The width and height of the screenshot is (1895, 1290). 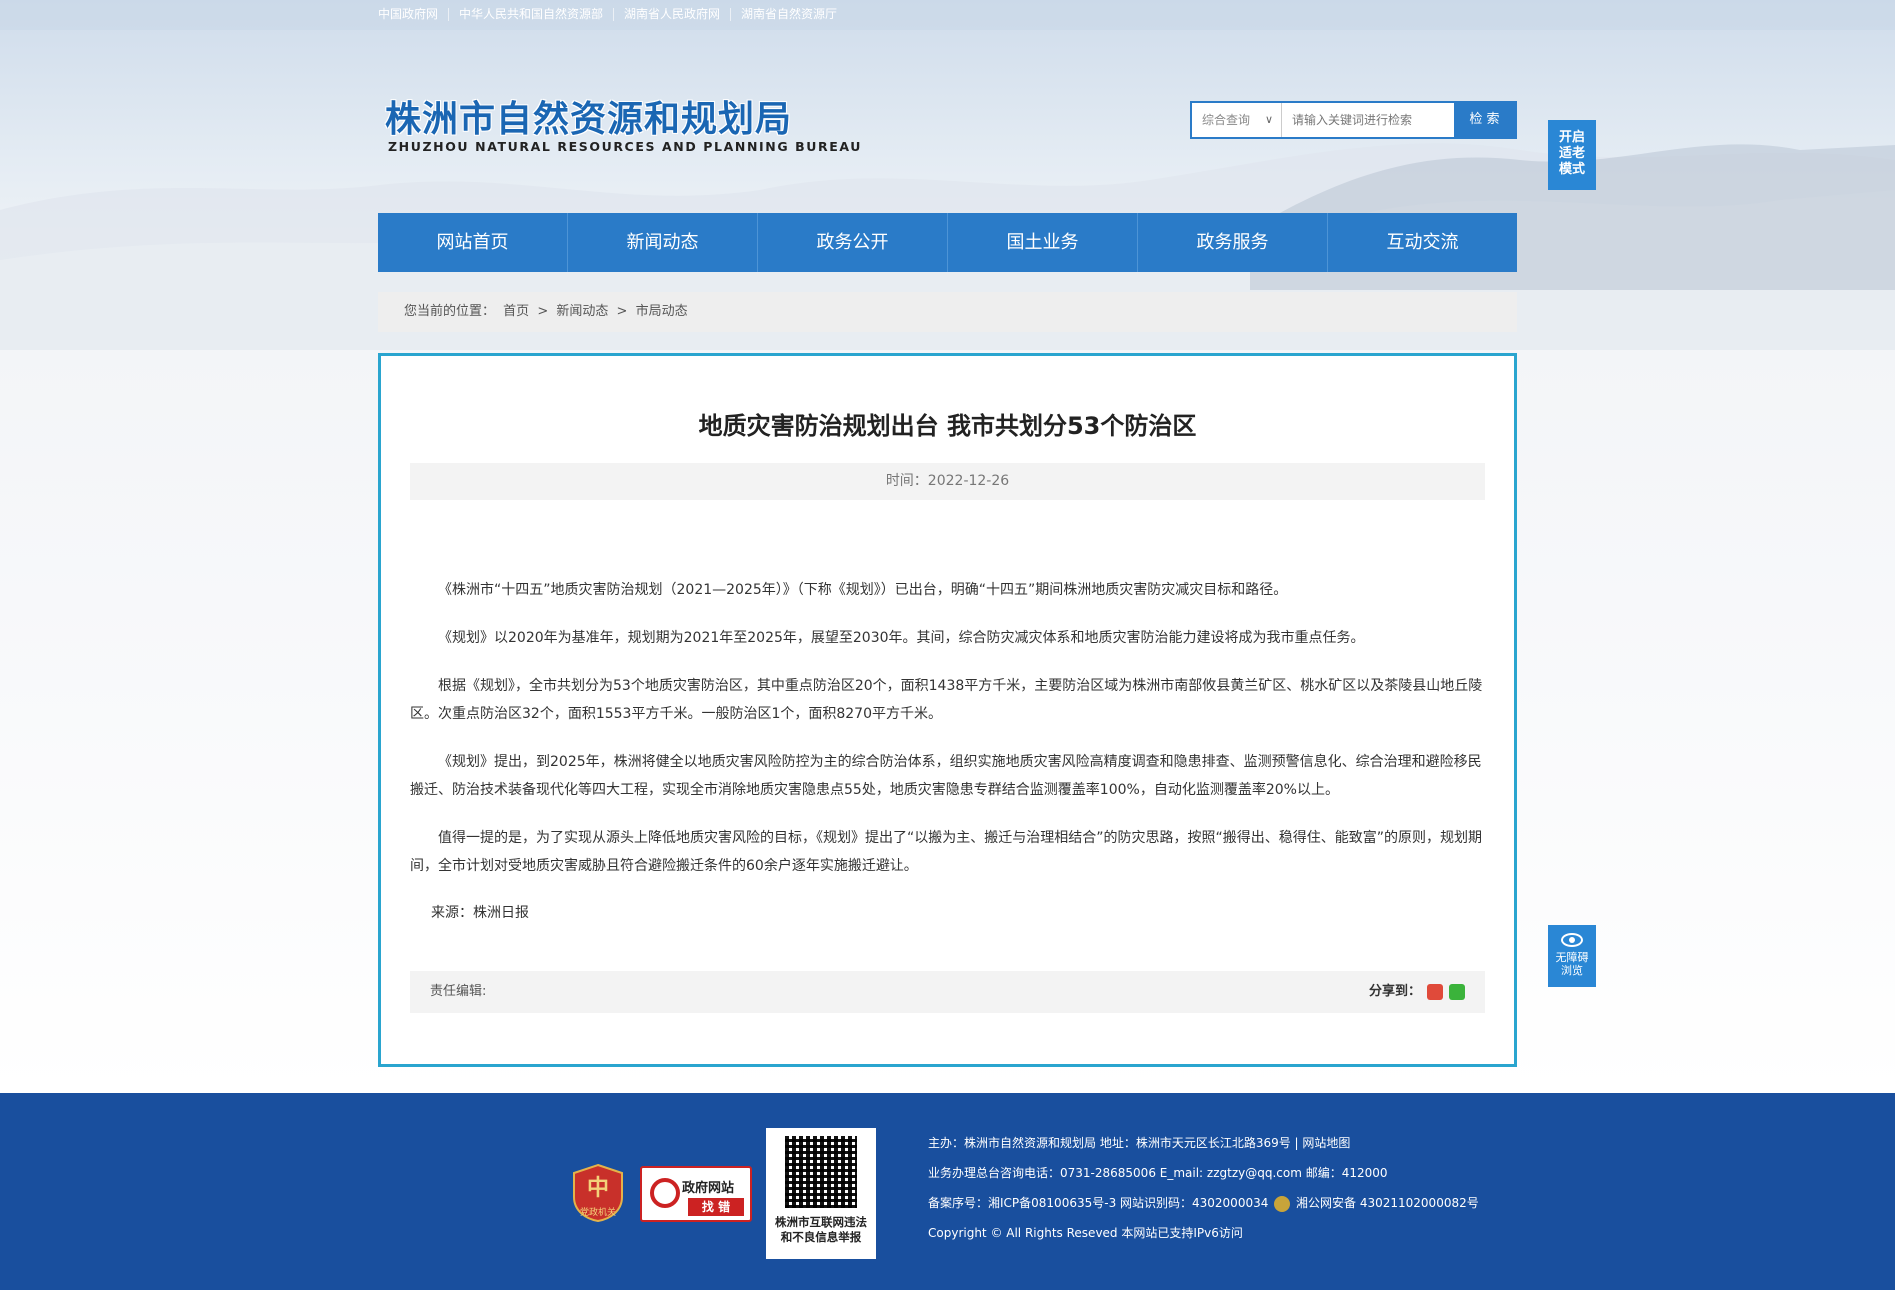 What do you see at coordinates (947, 312) in the screenshot?
I see `breadcrumb: 您当前的位置： 首页 > 新闻动态 > 市局动态` at bounding box center [947, 312].